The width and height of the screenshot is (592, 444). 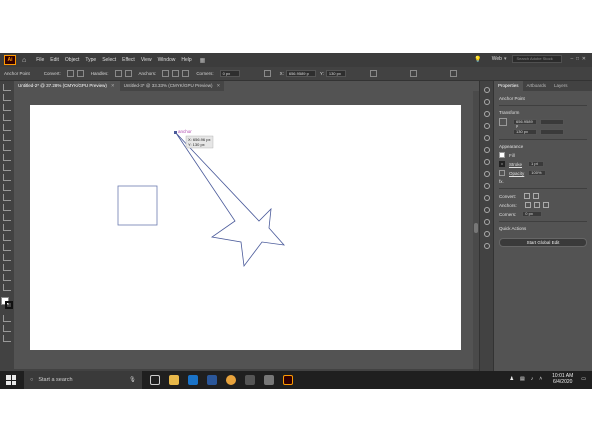 What do you see at coordinates (486, 198) in the screenshot?
I see `layers-panel-icon` at bounding box center [486, 198].